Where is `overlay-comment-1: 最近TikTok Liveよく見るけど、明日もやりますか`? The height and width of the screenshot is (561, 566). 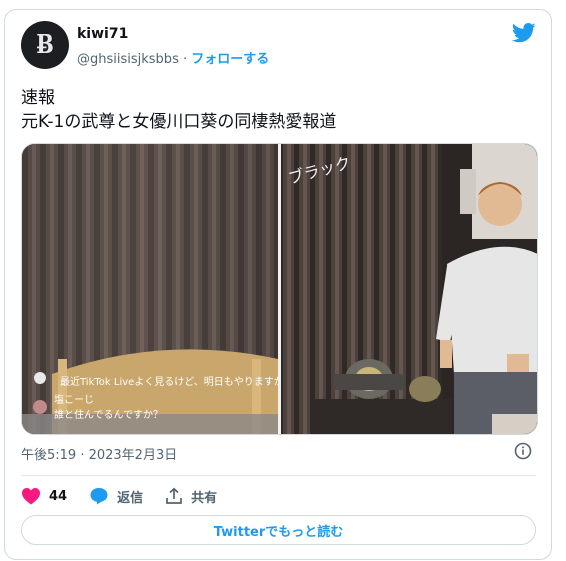
overlay-comment-1: 最近TikTok Liveよく見るけど、明日もやりますか is located at coordinates (172, 381).